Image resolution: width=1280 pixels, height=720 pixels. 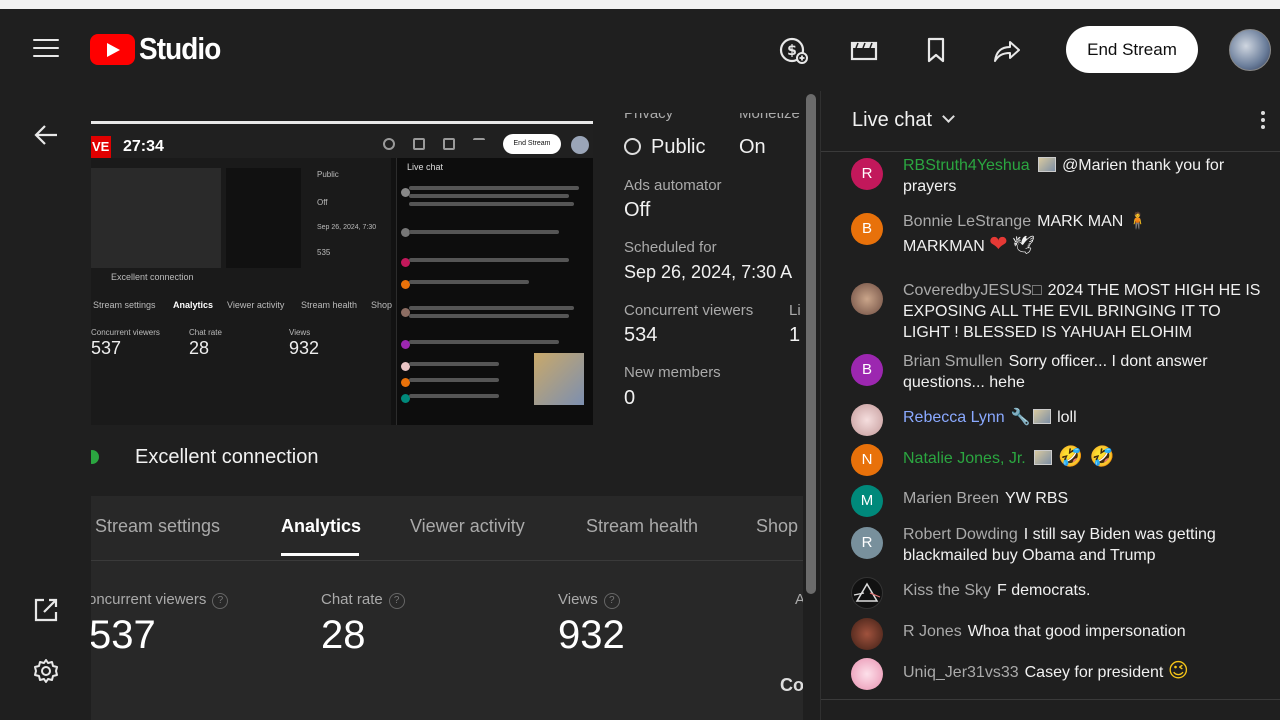 What do you see at coordinates (966, 165) in the screenshot?
I see `chat-author: RBStruth4Yeshua` at bounding box center [966, 165].